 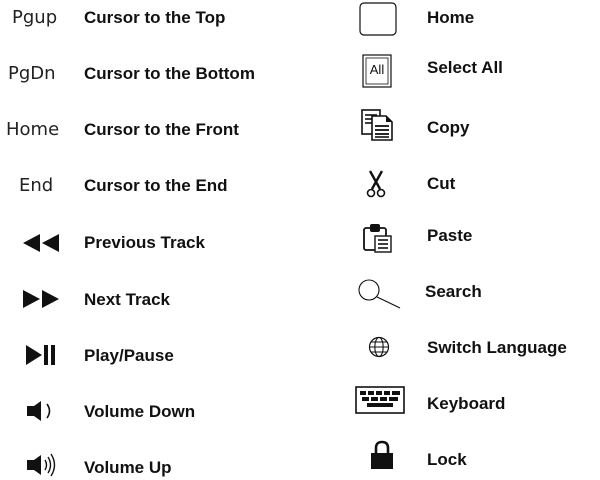 What do you see at coordinates (382, 454) in the screenshot?
I see `lock-icon` at bounding box center [382, 454].